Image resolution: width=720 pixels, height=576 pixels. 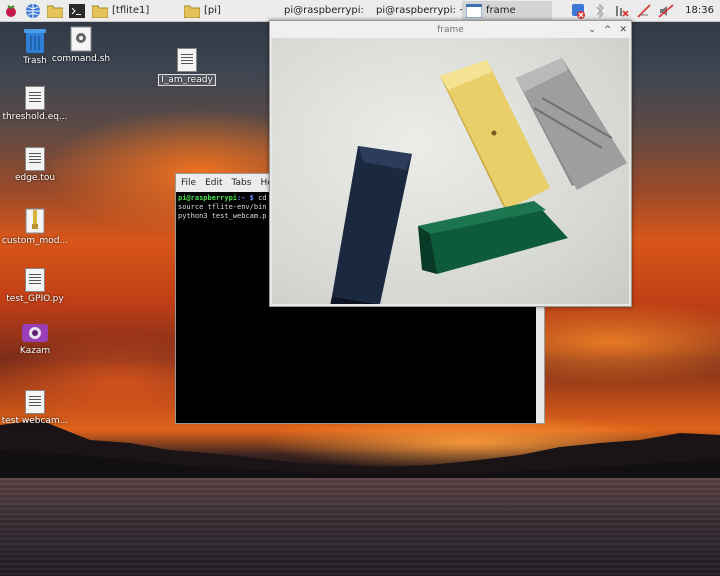 What do you see at coordinates (245, 198) in the screenshot?
I see `prompt-path: :~ $` at bounding box center [245, 198].